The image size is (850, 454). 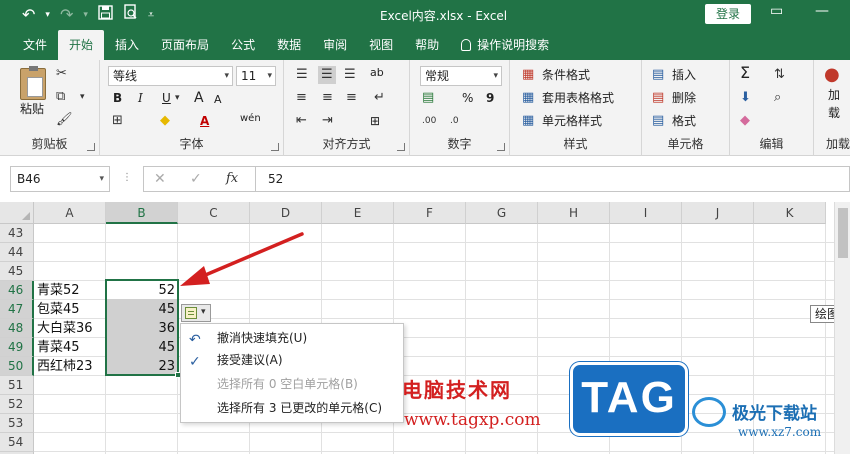 What do you see at coordinates (454, 121) in the screenshot?
I see `decrease-decimal-icon: .0` at bounding box center [454, 121].